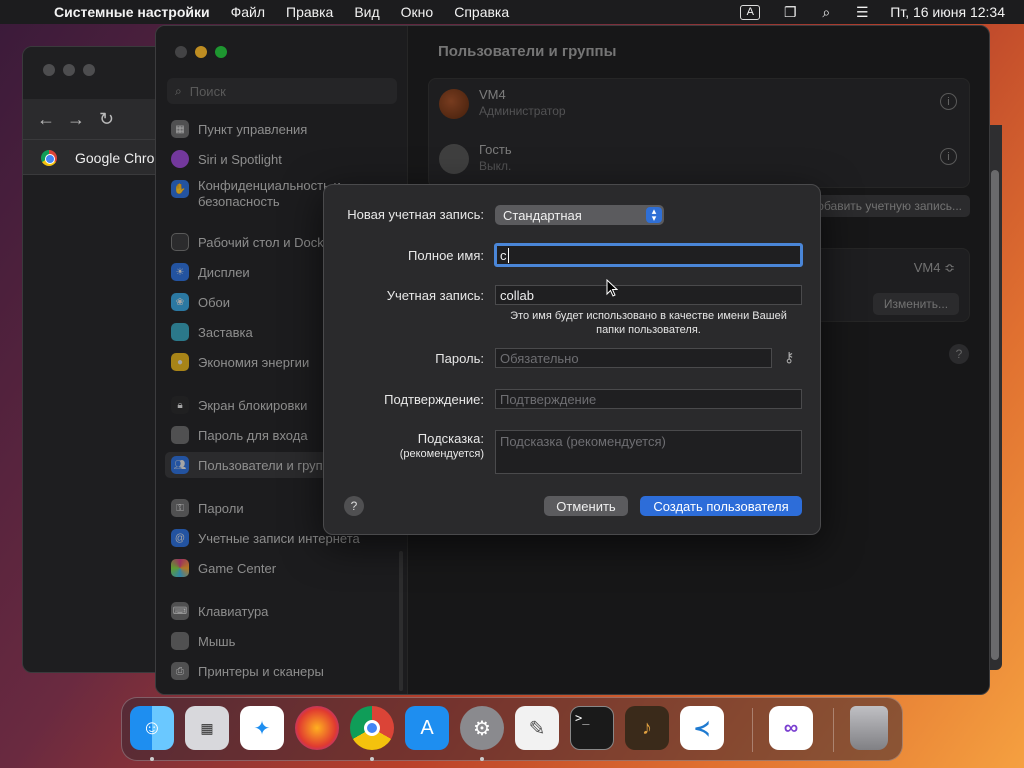 Image resolution: width=1024 pixels, height=768 pixels. I want to click on system-settings-icon: ⚙, so click(482, 728).